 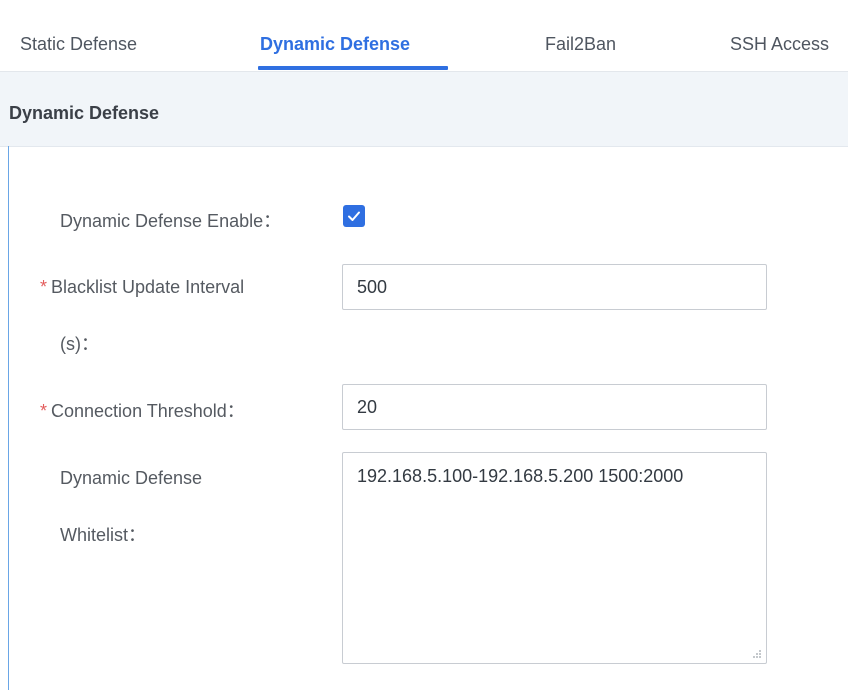 I want to click on tab-fail2ban: Fail2Ban, so click(x=580, y=44).